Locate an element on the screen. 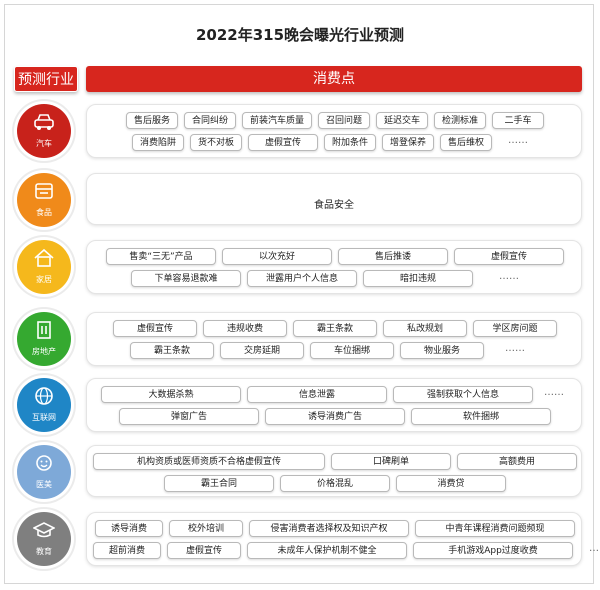  consumer-point-tag: 高额费用 is located at coordinates (517, 461).